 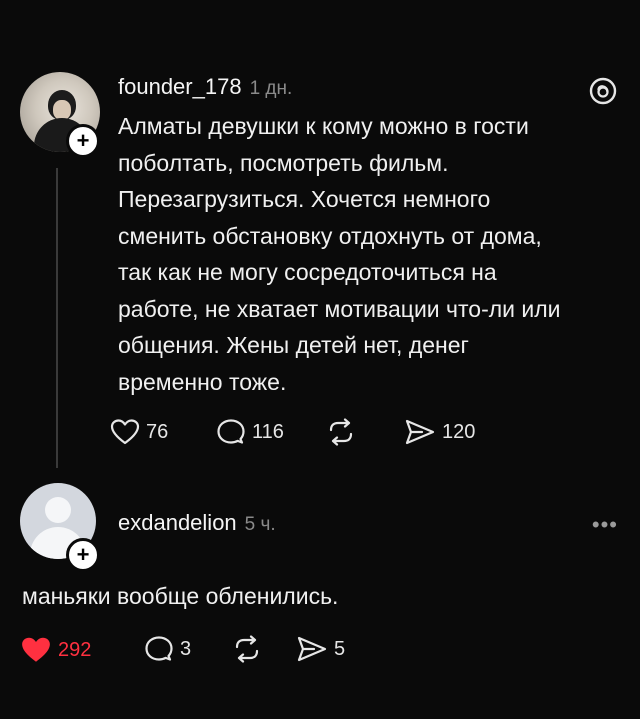 What do you see at coordinates (260, 524) in the screenshot?
I see `reply-time: 5 ч.` at bounding box center [260, 524].